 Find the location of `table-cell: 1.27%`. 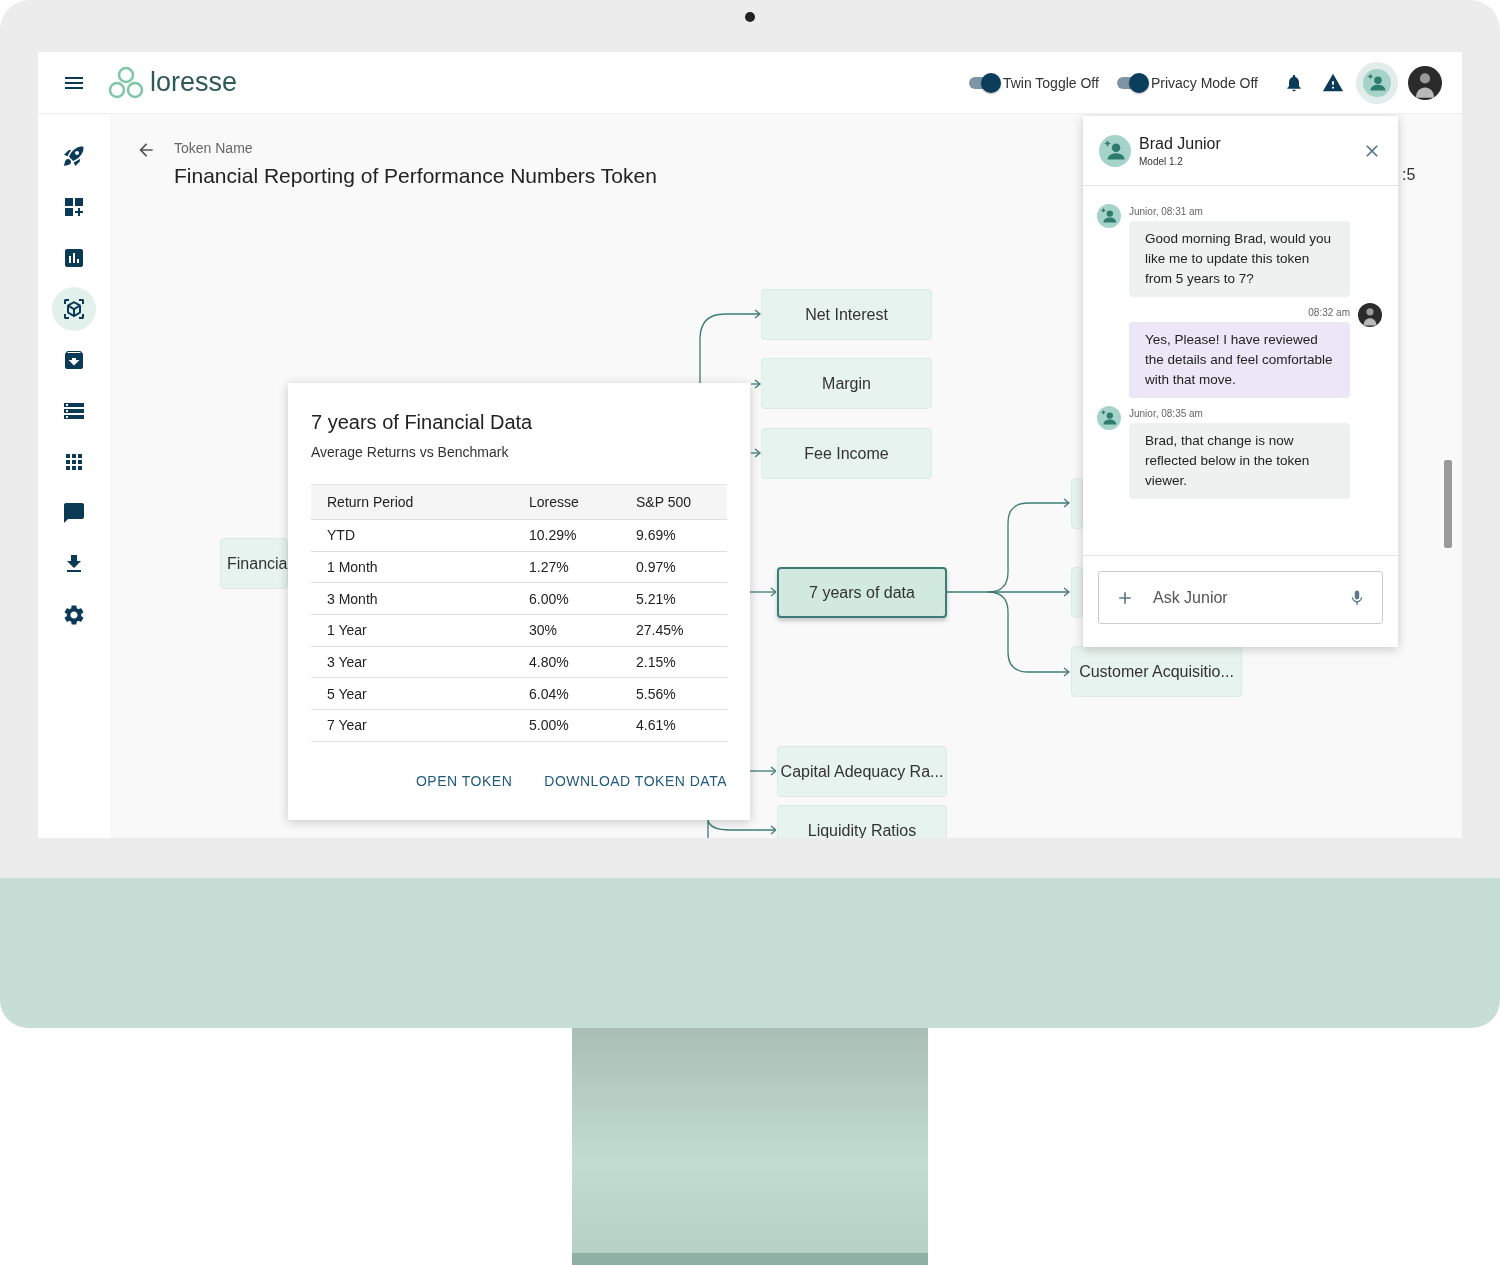

table-cell: 1.27% is located at coordinates (566, 567).